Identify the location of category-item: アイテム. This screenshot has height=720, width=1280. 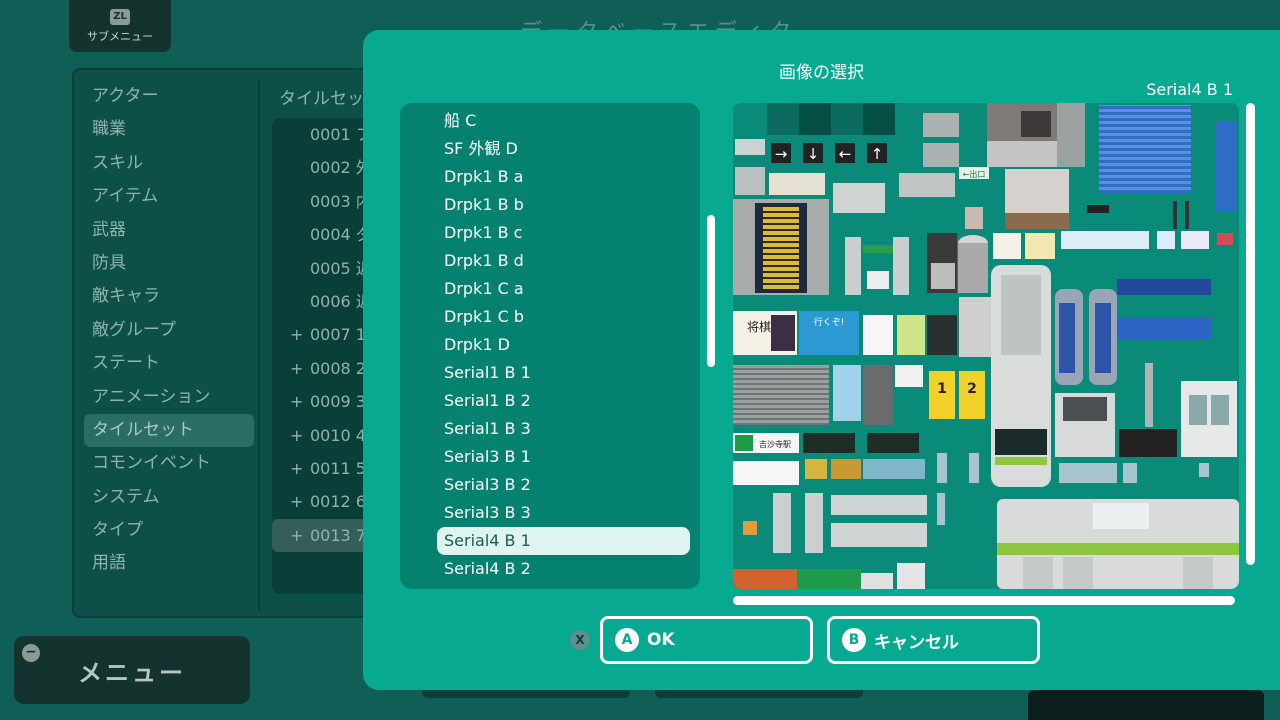
(169, 196).